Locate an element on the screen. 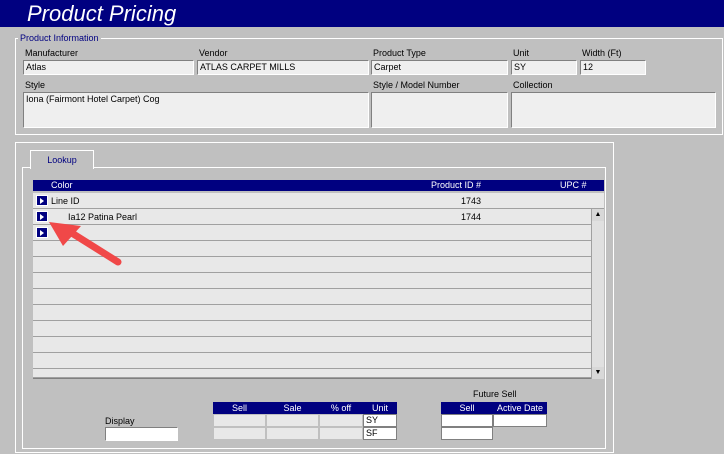 The width and height of the screenshot is (724, 454). product-type-field: Carpet is located at coordinates (439, 67).